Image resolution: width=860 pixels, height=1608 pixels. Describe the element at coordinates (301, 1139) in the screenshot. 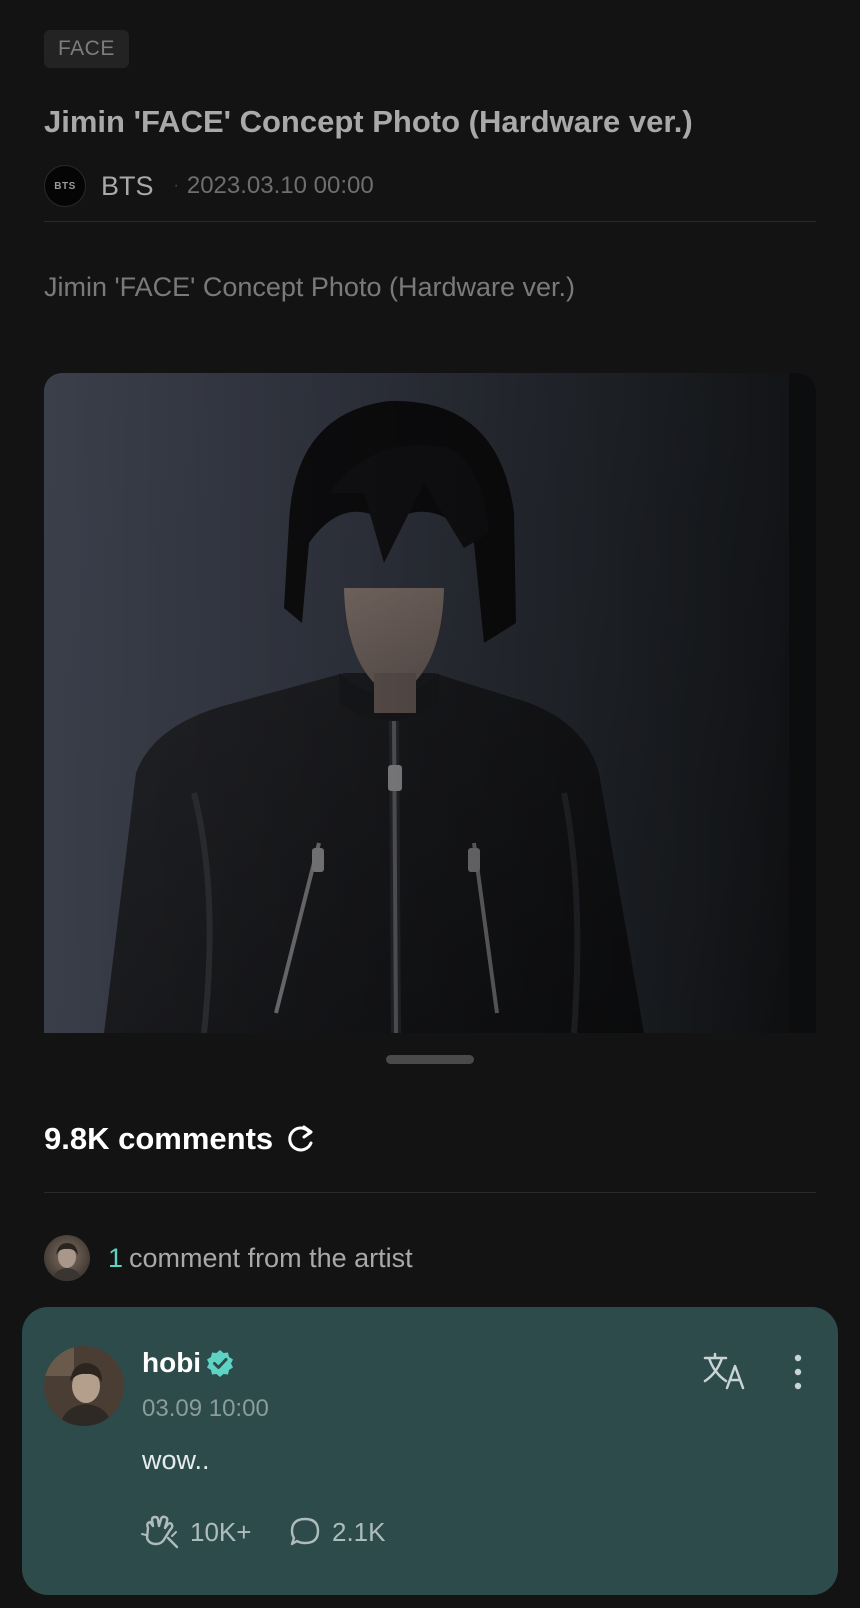

I see `refresh-icon` at that location.